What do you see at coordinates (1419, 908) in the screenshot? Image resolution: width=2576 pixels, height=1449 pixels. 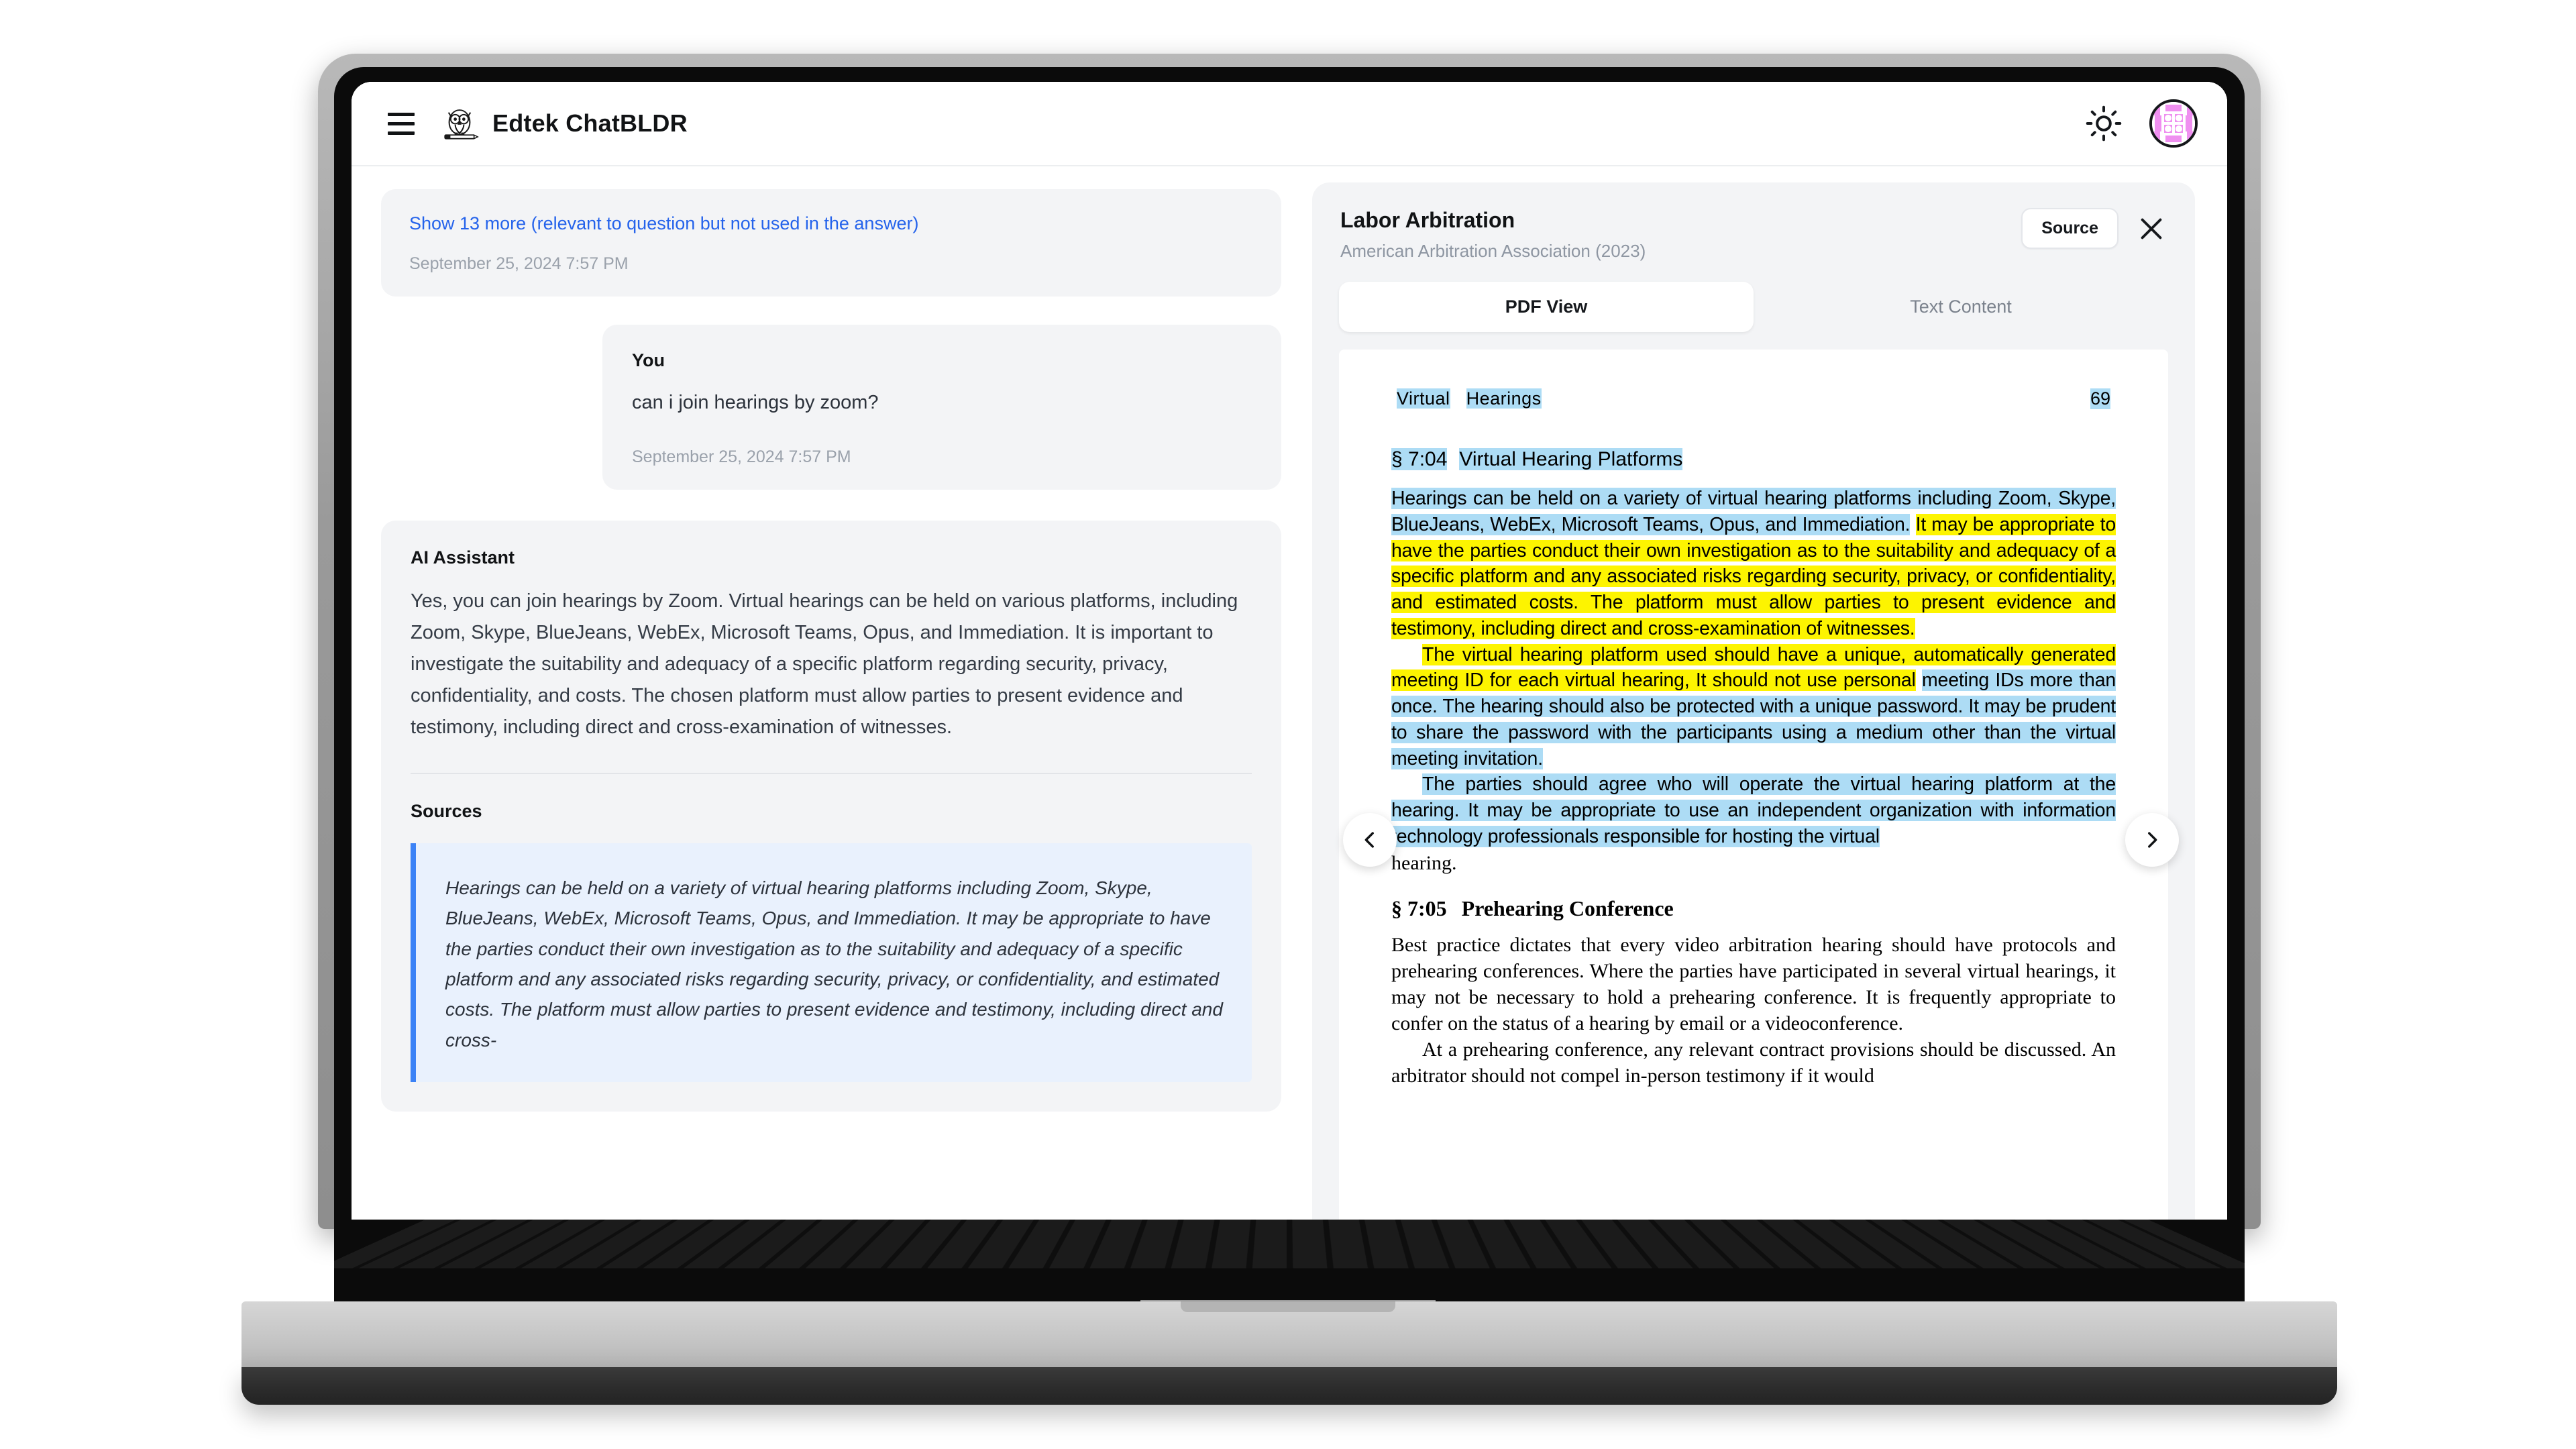 I see `section-number: § 7:05` at bounding box center [1419, 908].